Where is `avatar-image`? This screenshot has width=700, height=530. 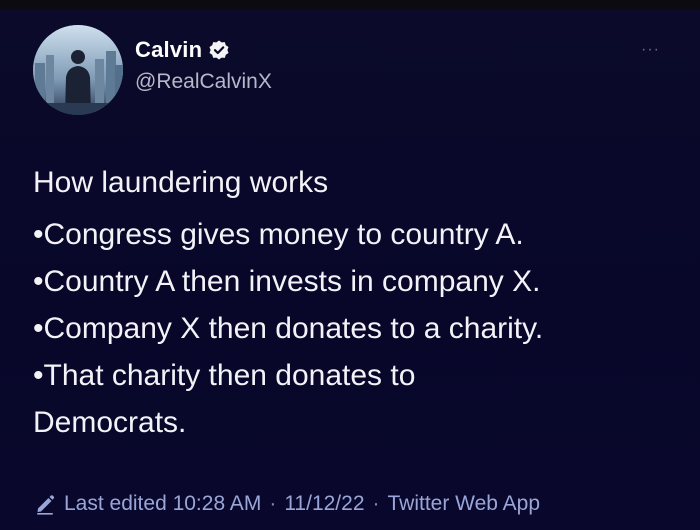 avatar-image is located at coordinates (78, 70).